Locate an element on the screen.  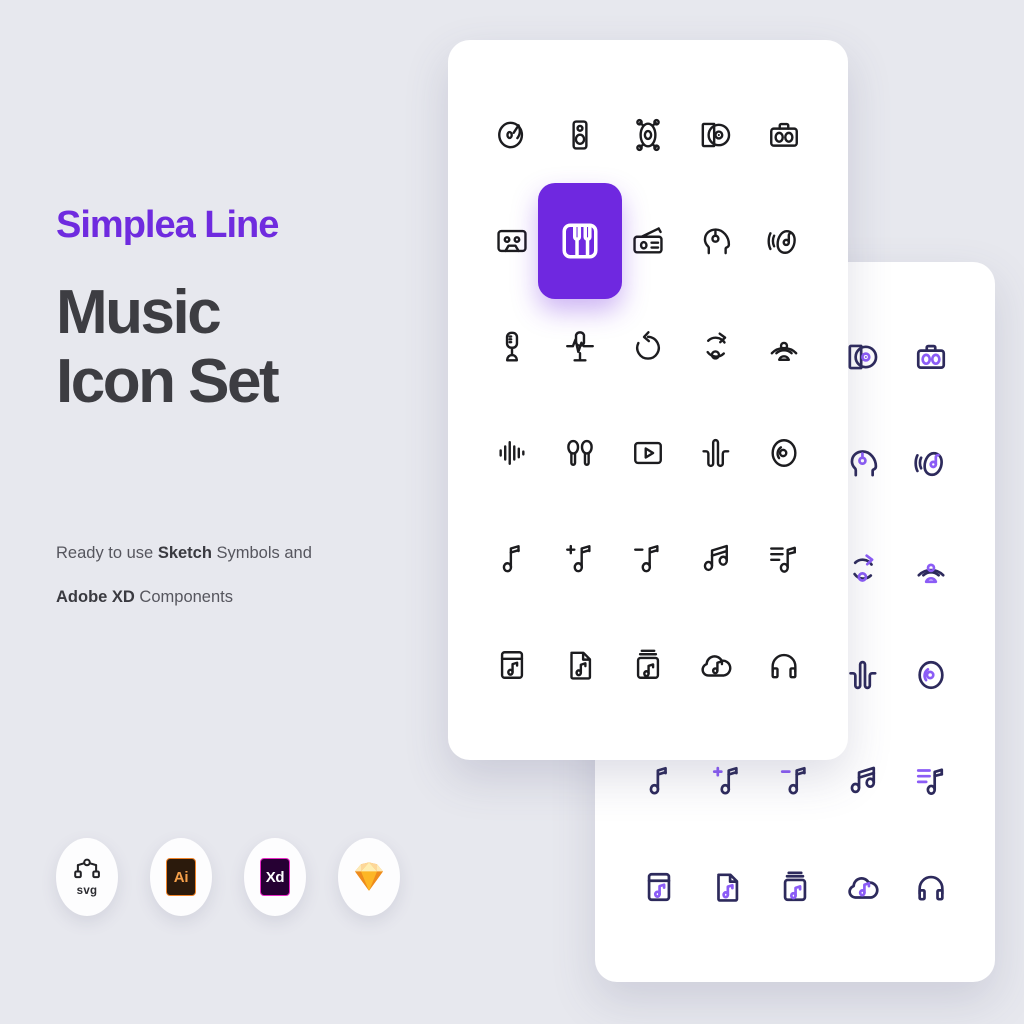
svg-badge: svg is located at coordinates (87, 877).